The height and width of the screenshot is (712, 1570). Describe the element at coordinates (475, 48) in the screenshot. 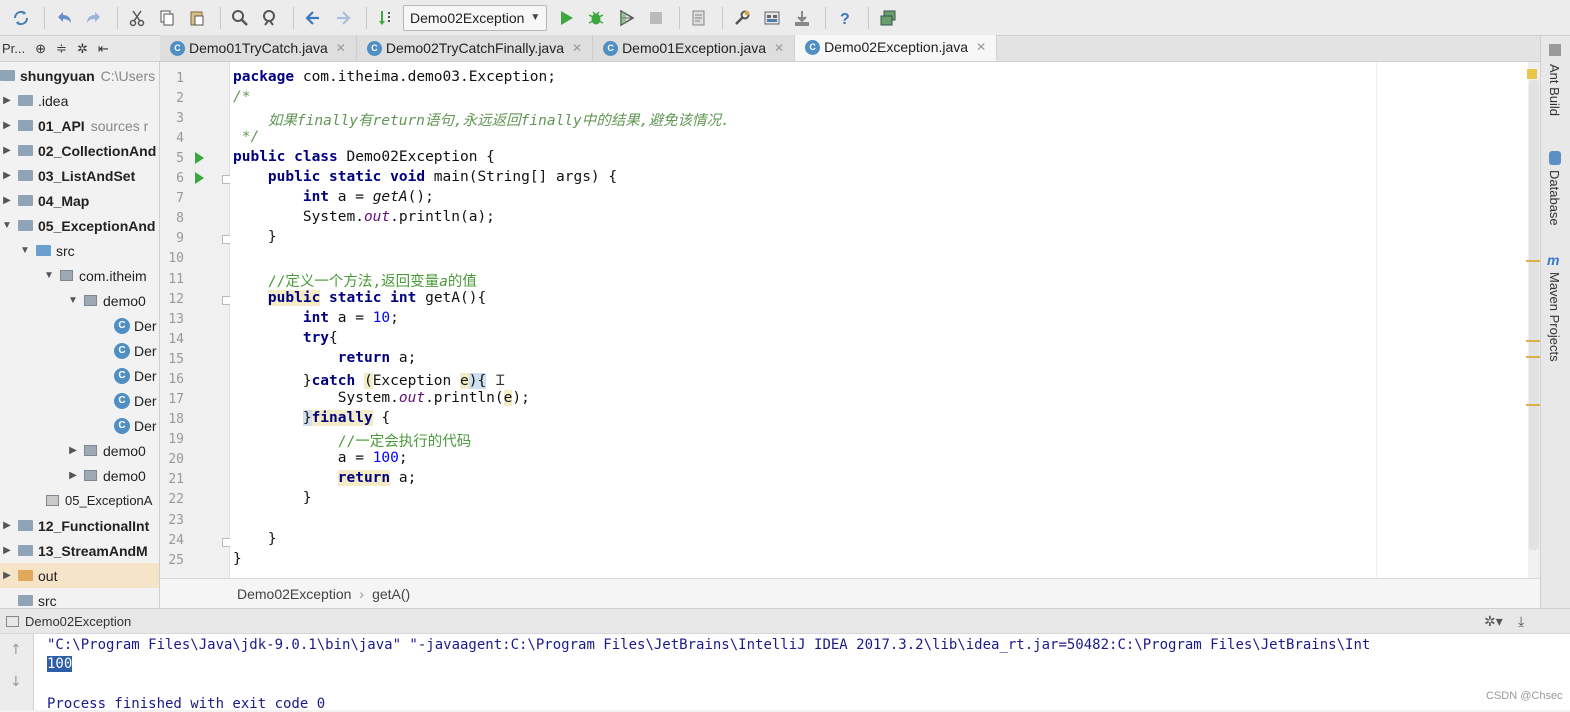

I see `tab-demo02trycatchfinally: C Demo02TryCatchFinally.java ✕` at that location.